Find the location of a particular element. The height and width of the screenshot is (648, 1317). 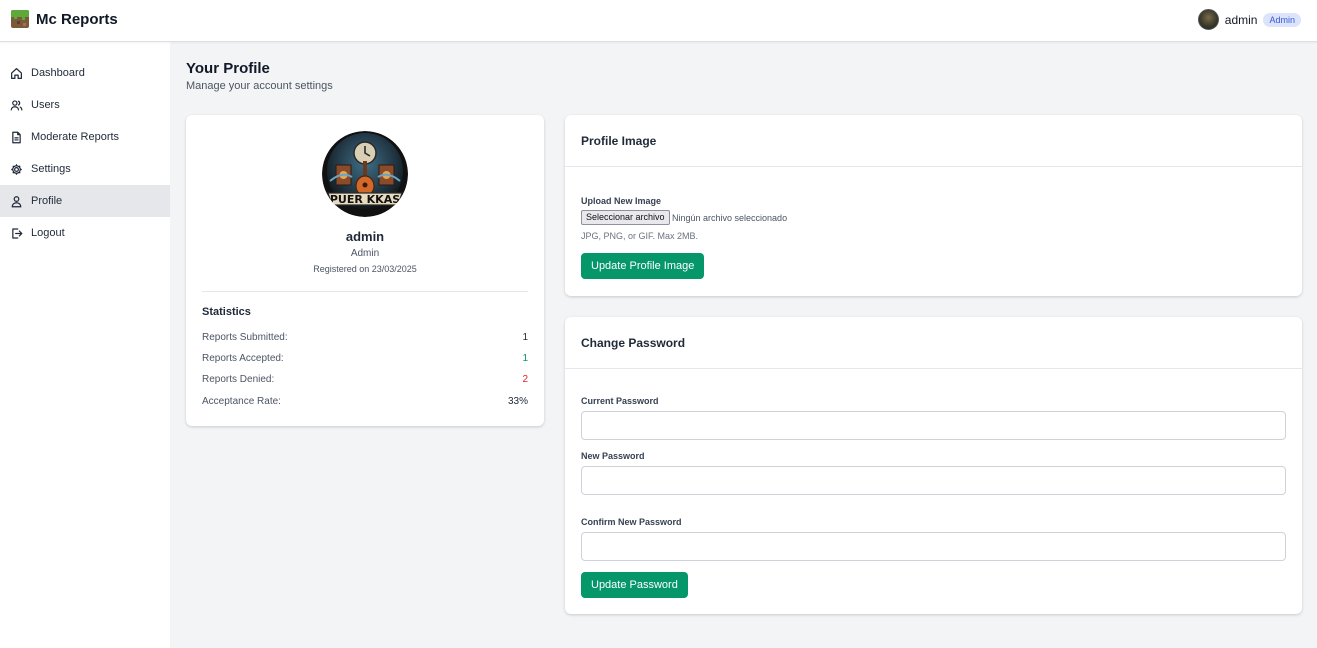

grass-block-logo-icon is located at coordinates (20, 19).